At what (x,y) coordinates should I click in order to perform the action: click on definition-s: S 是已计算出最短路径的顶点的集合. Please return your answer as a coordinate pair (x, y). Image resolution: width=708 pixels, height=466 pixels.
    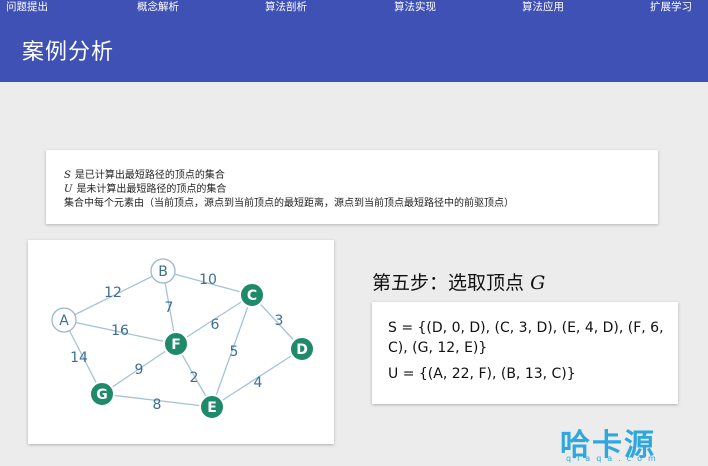
    Looking at the image, I should click on (144, 173).